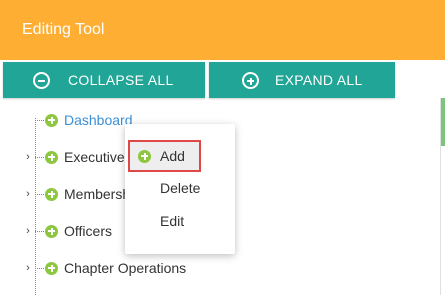  Describe the element at coordinates (250, 80) in the screenshot. I see `plus-circle-icon` at that location.